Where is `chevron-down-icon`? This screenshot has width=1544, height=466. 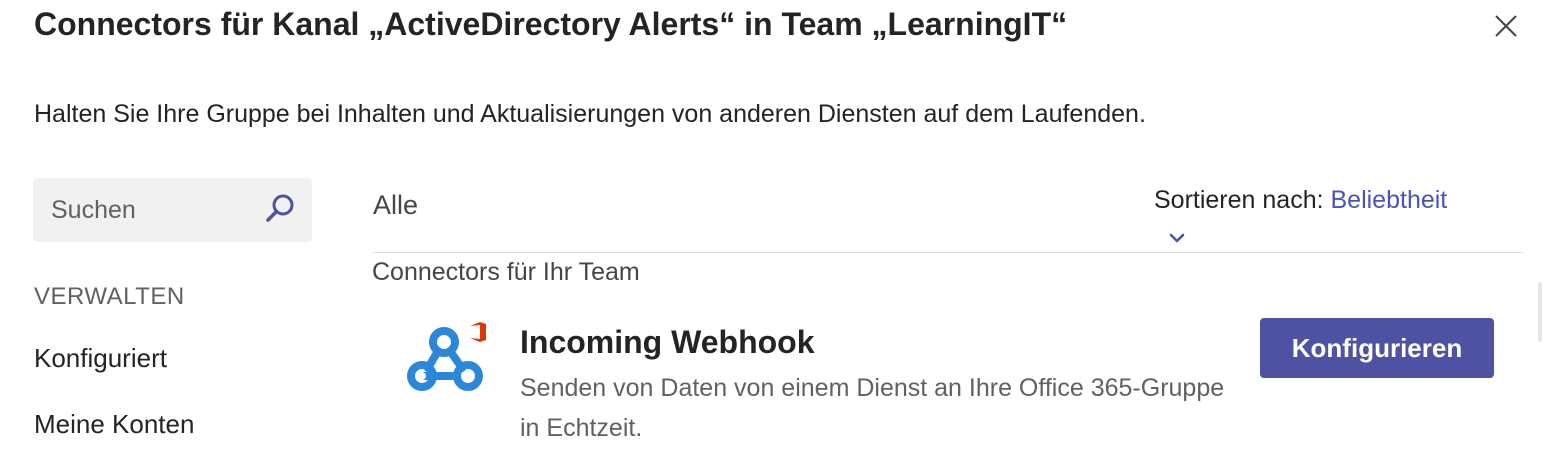
chevron-down-icon is located at coordinates (1177, 238).